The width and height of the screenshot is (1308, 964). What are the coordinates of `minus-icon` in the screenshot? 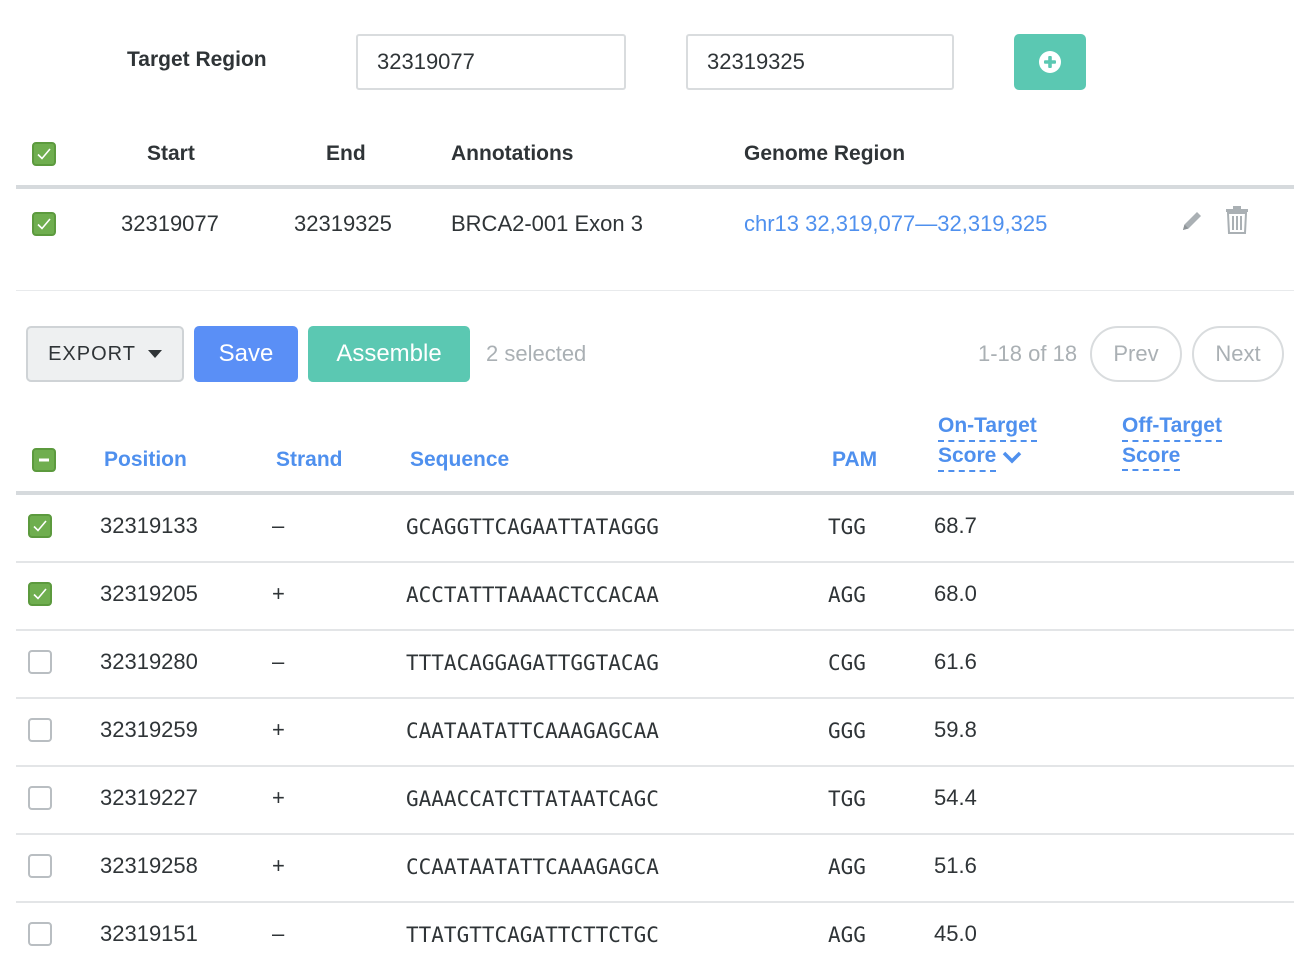 It's located at (44, 460).